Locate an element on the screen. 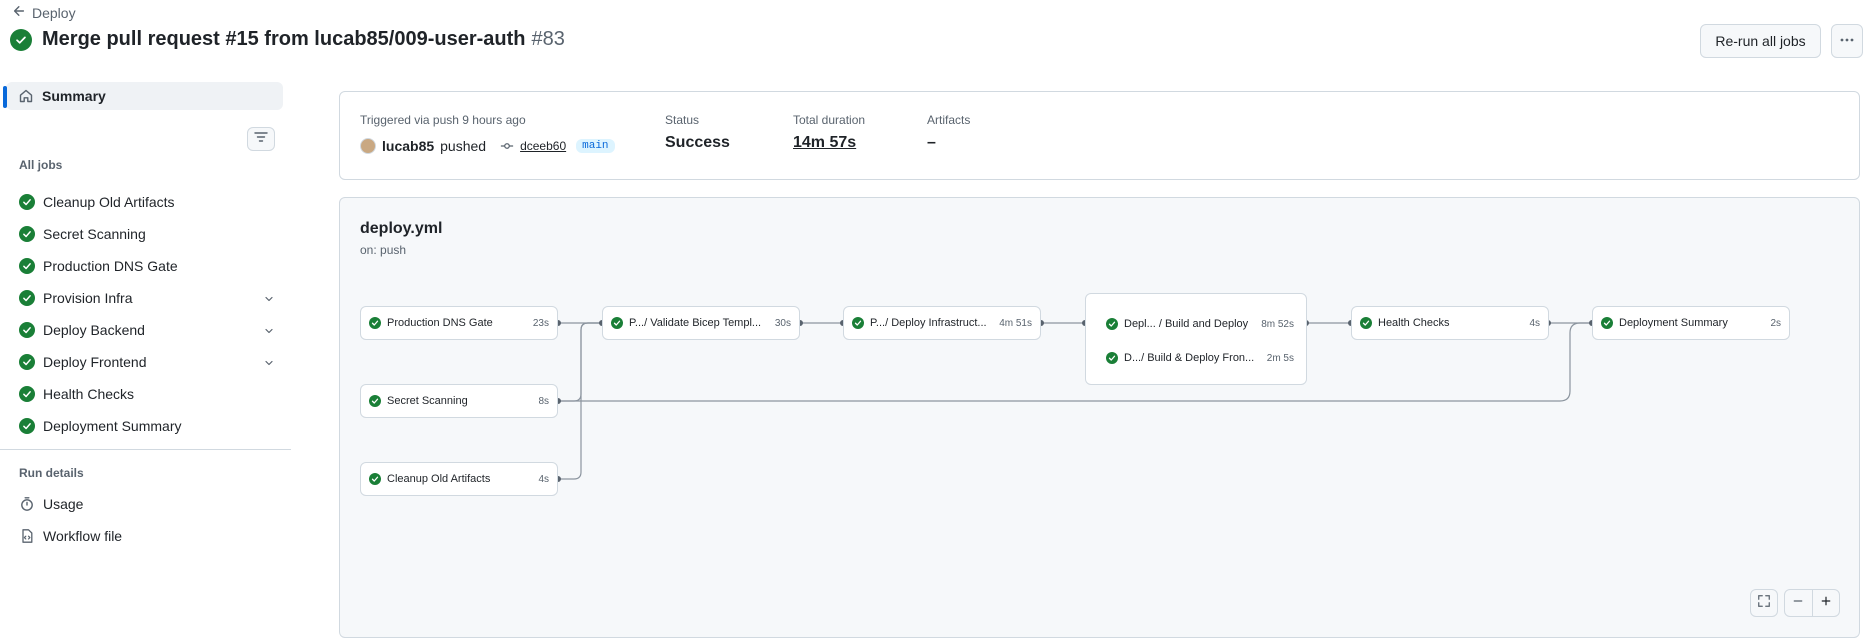 This screenshot has width=1867, height=642. job-node-duration: 8s is located at coordinates (543, 401).